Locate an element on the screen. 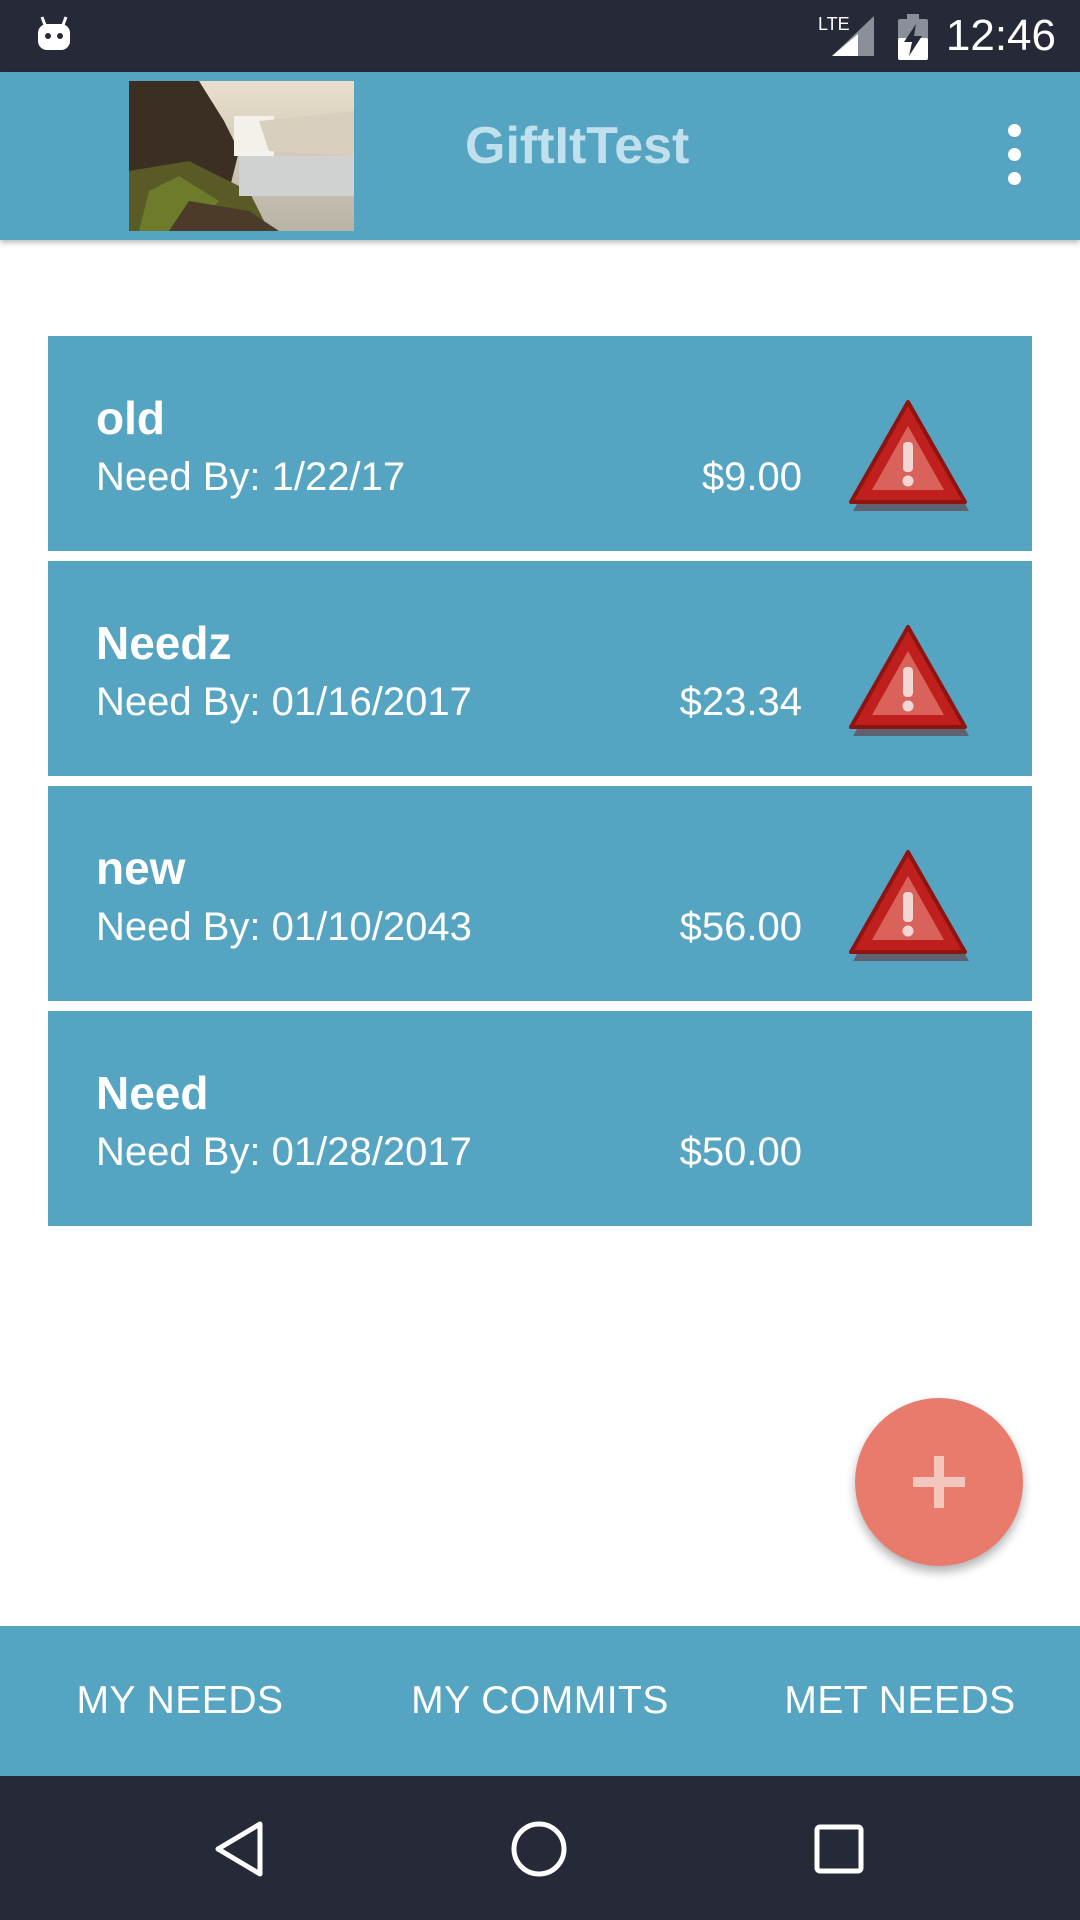 The height and width of the screenshot is (1920, 1080). home-icon is located at coordinates (539, 1849).